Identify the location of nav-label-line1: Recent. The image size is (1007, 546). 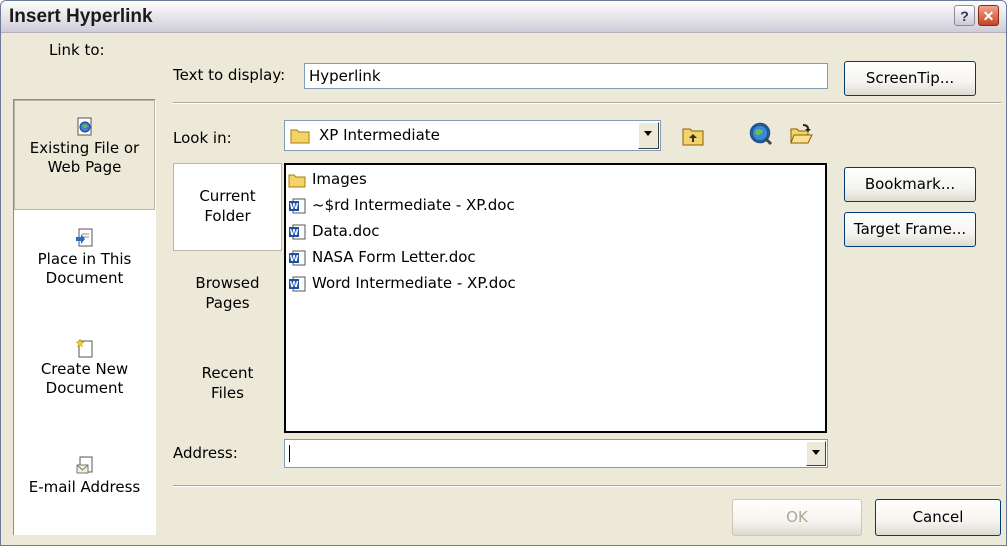
(227, 373).